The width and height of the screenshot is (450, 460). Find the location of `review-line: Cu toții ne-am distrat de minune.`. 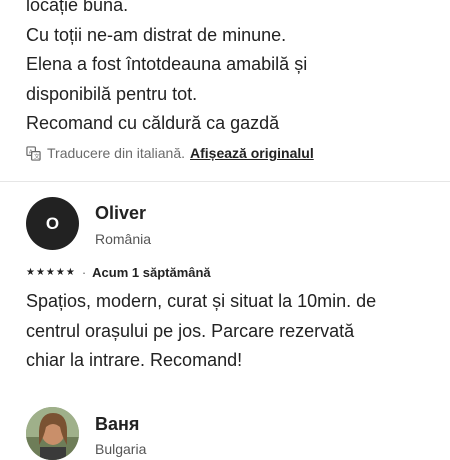

review-line: Cu toții ne-am distrat de minune. is located at coordinates (156, 34).